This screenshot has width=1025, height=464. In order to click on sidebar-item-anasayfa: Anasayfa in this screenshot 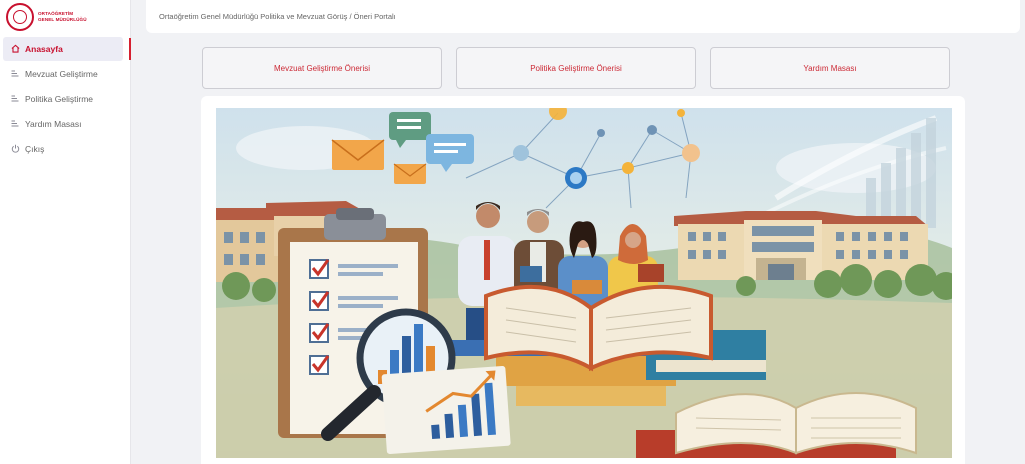, I will do `click(63, 49)`.